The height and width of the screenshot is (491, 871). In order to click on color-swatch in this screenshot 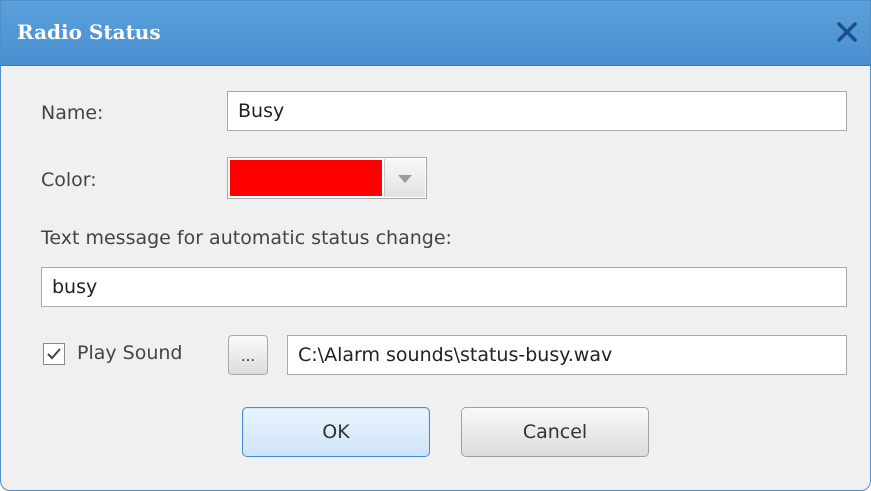, I will do `click(306, 178)`.